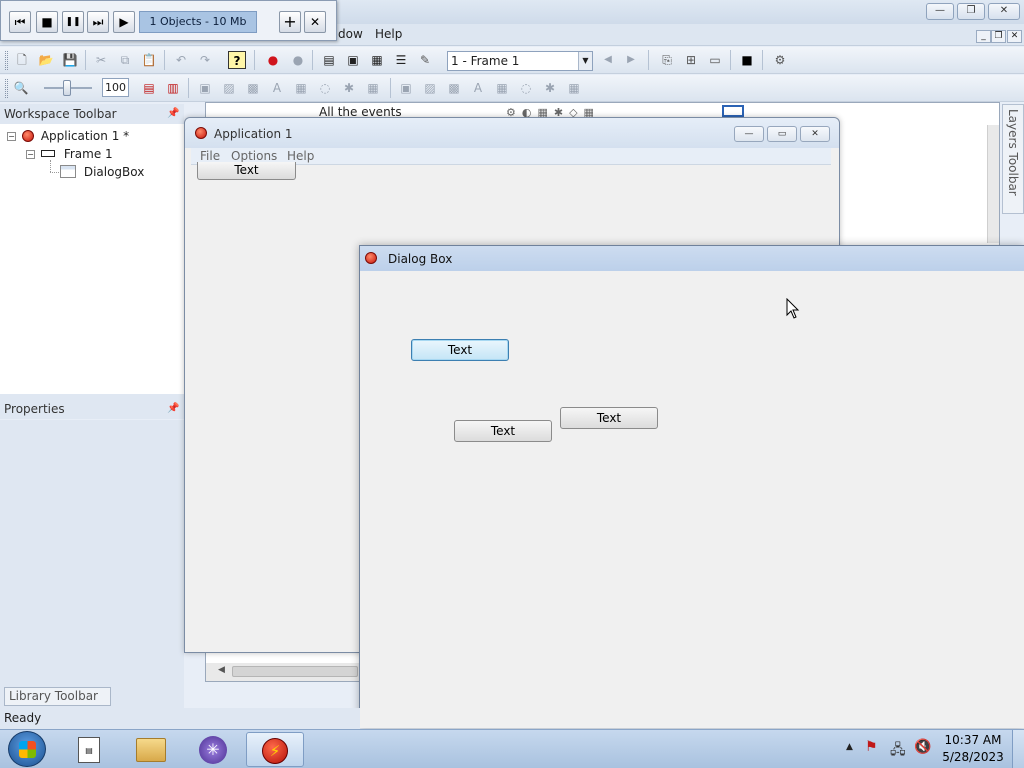 The width and height of the screenshot is (1024, 768). I want to click on redo-icon: ↷, so click(205, 60).